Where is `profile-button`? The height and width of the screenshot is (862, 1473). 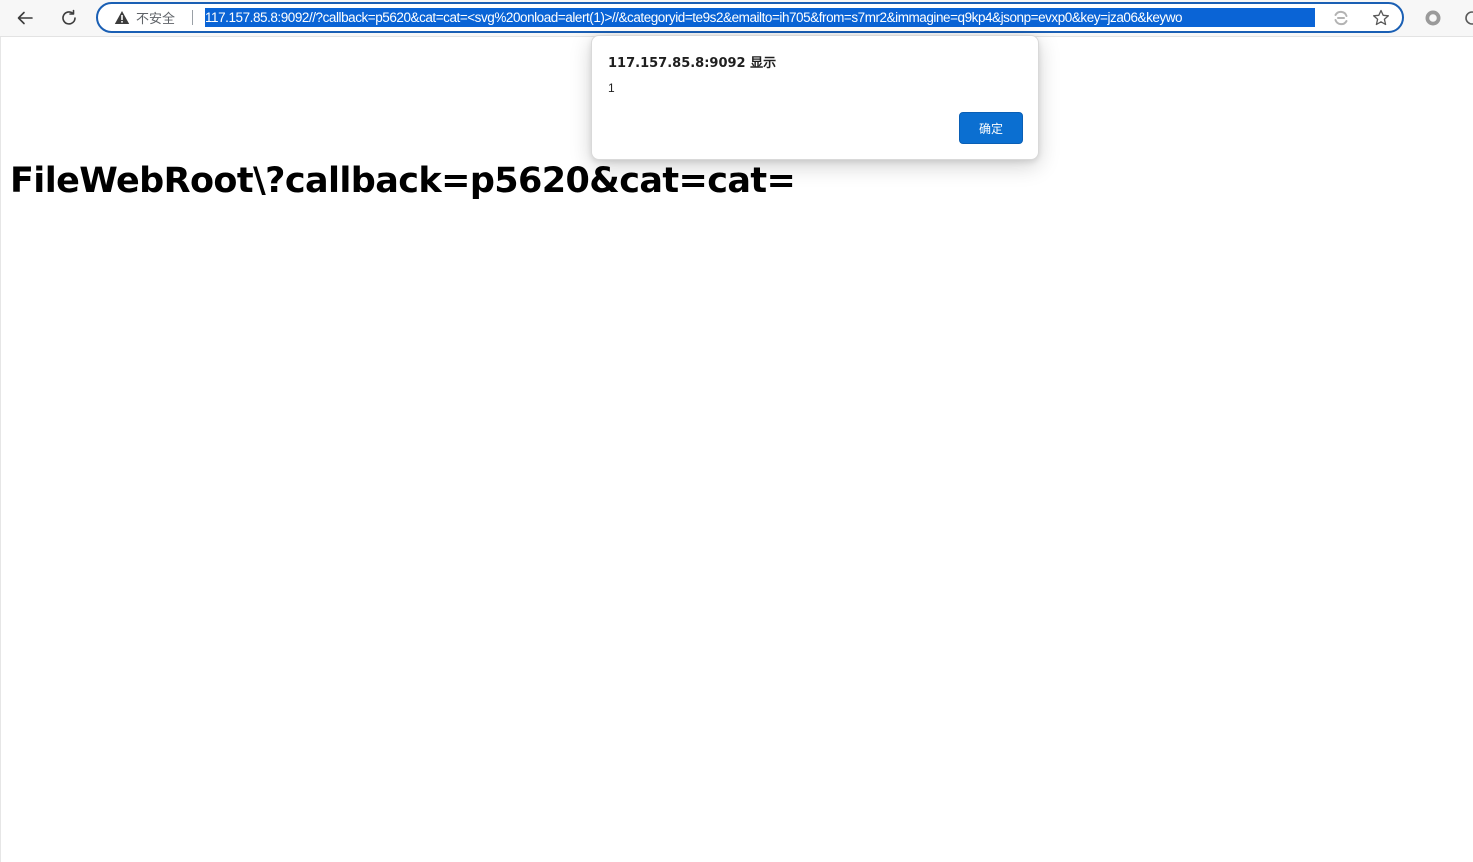
profile-button is located at coordinates (1466, 18).